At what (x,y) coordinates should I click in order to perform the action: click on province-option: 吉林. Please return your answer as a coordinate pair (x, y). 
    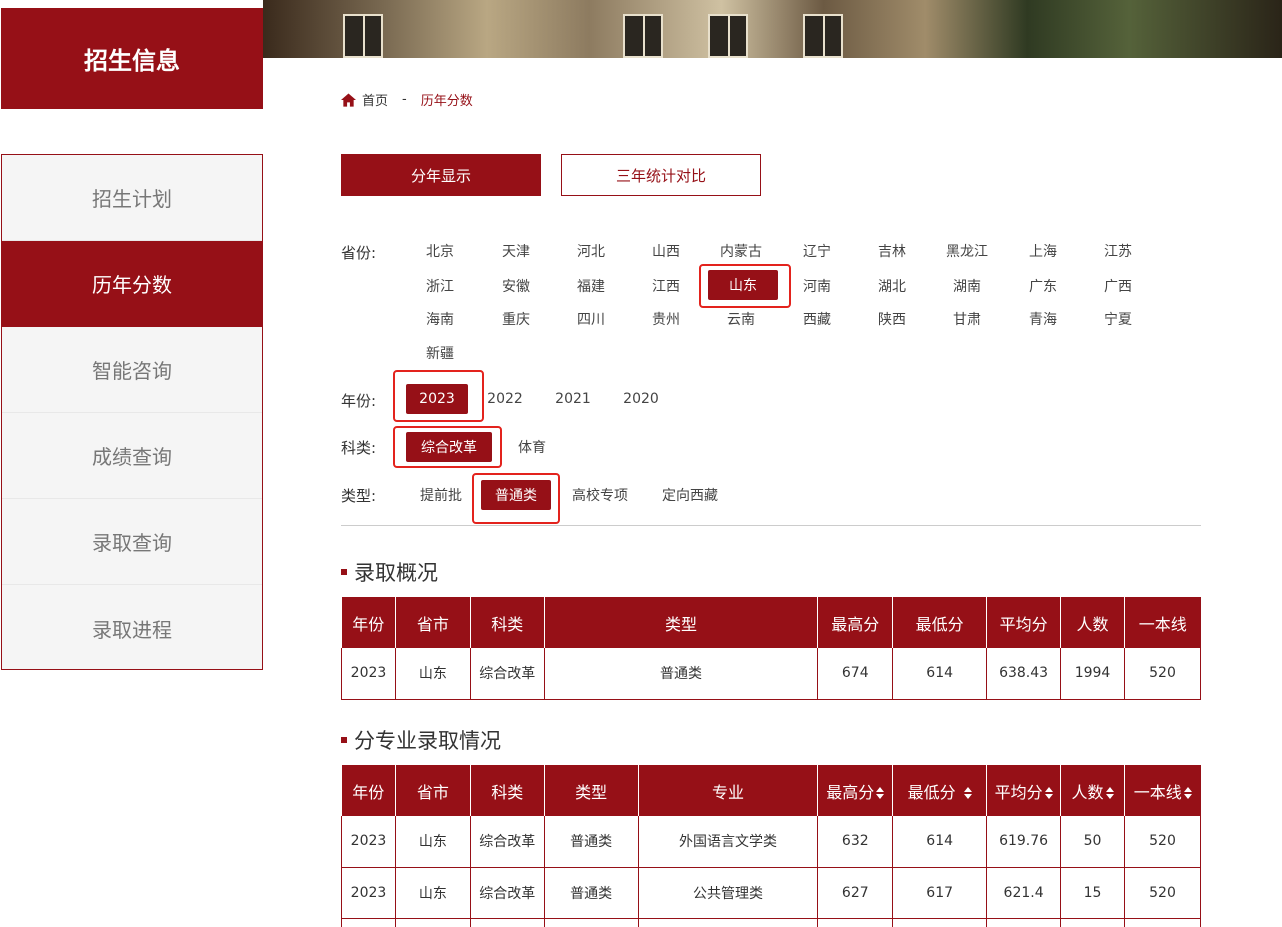
    Looking at the image, I should click on (892, 251).